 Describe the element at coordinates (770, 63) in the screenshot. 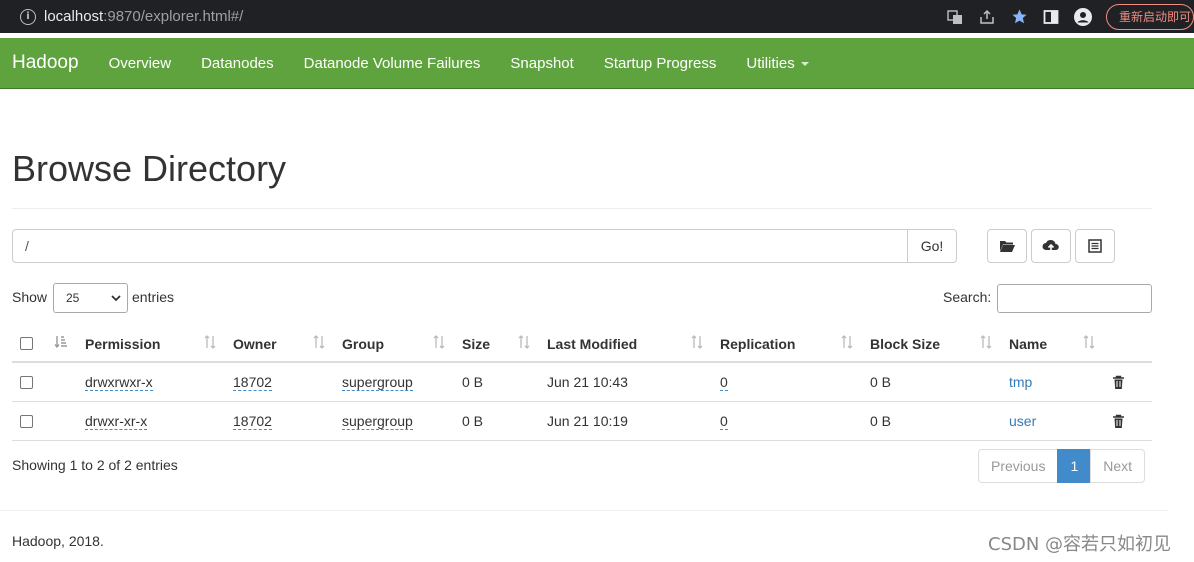

I see `nav-utilities-label: Utilities` at that location.